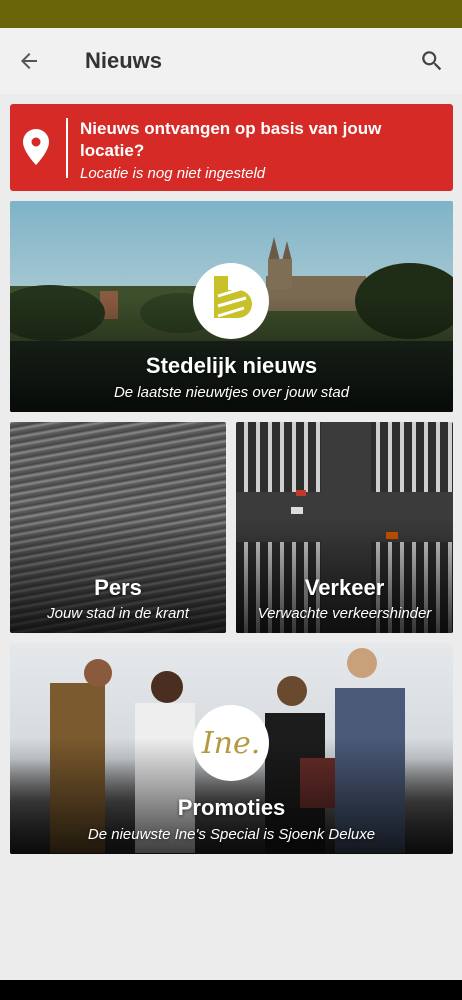 The height and width of the screenshot is (1000, 462). I want to click on tile-subtitle: Verwachte verkeershinder, so click(344, 613).